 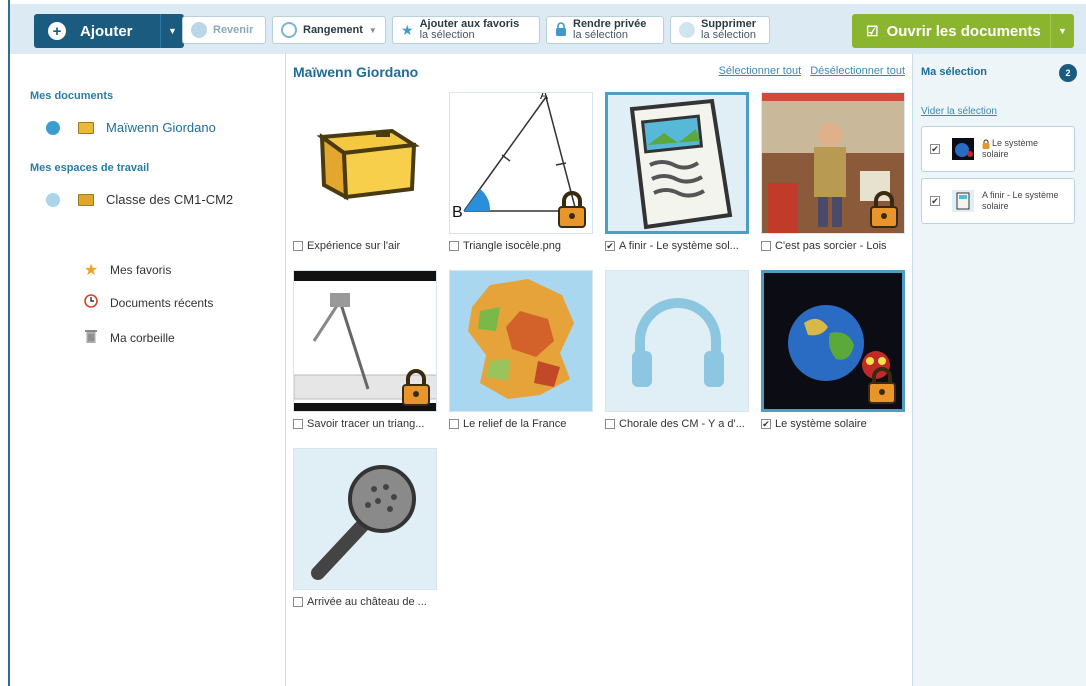 What do you see at coordinates (1020, 195) in the screenshot?
I see `selection-item-label: A finir - Le système` at bounding box center [1020, 195].